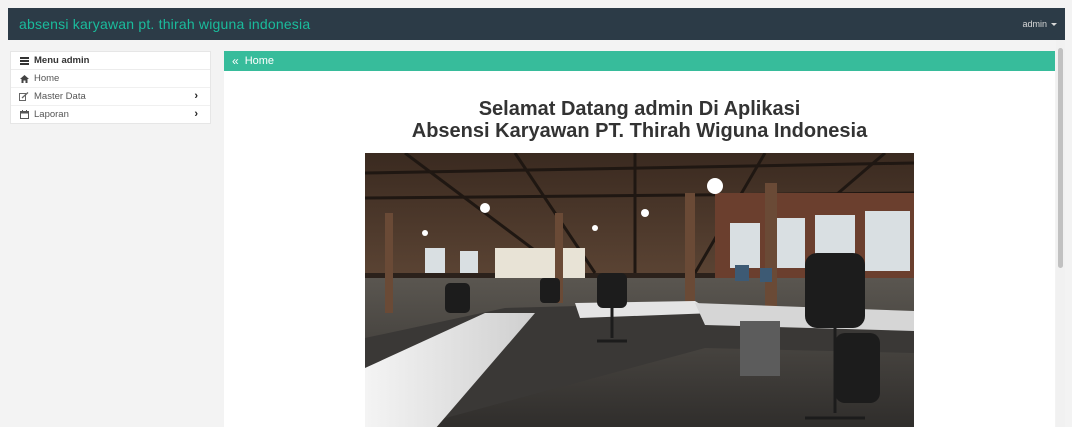  What do you see at coordinates (110, 97) in the screenshot?
I see `sidebar-item-master-data: Master Data ›` at bounding box center [110, 97].